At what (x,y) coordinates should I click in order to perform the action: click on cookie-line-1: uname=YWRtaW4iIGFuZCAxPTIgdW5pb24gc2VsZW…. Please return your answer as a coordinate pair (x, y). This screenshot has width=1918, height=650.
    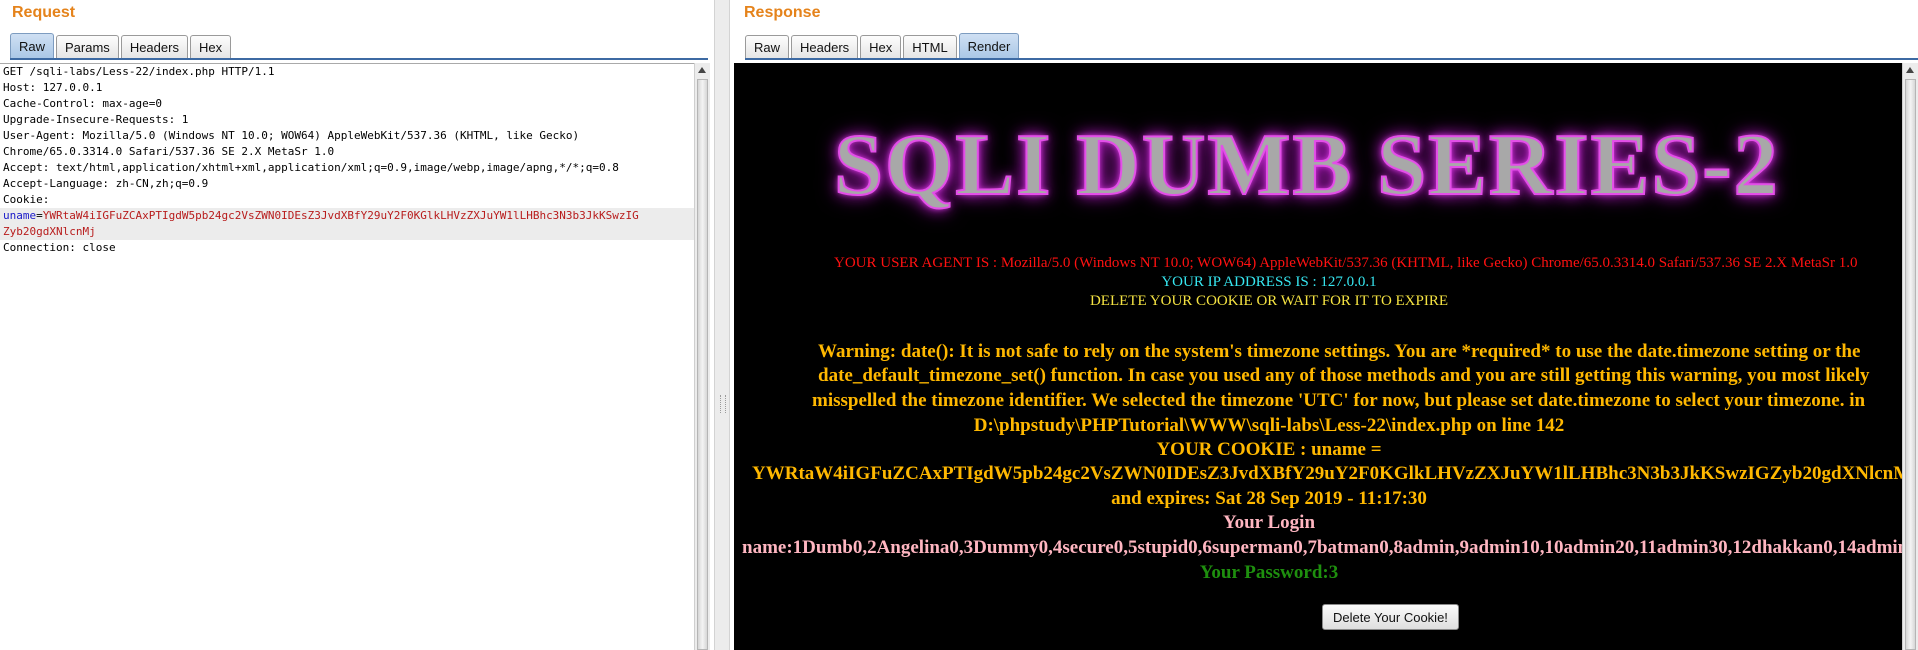
    Looking at the image, I should click on (347, 216).